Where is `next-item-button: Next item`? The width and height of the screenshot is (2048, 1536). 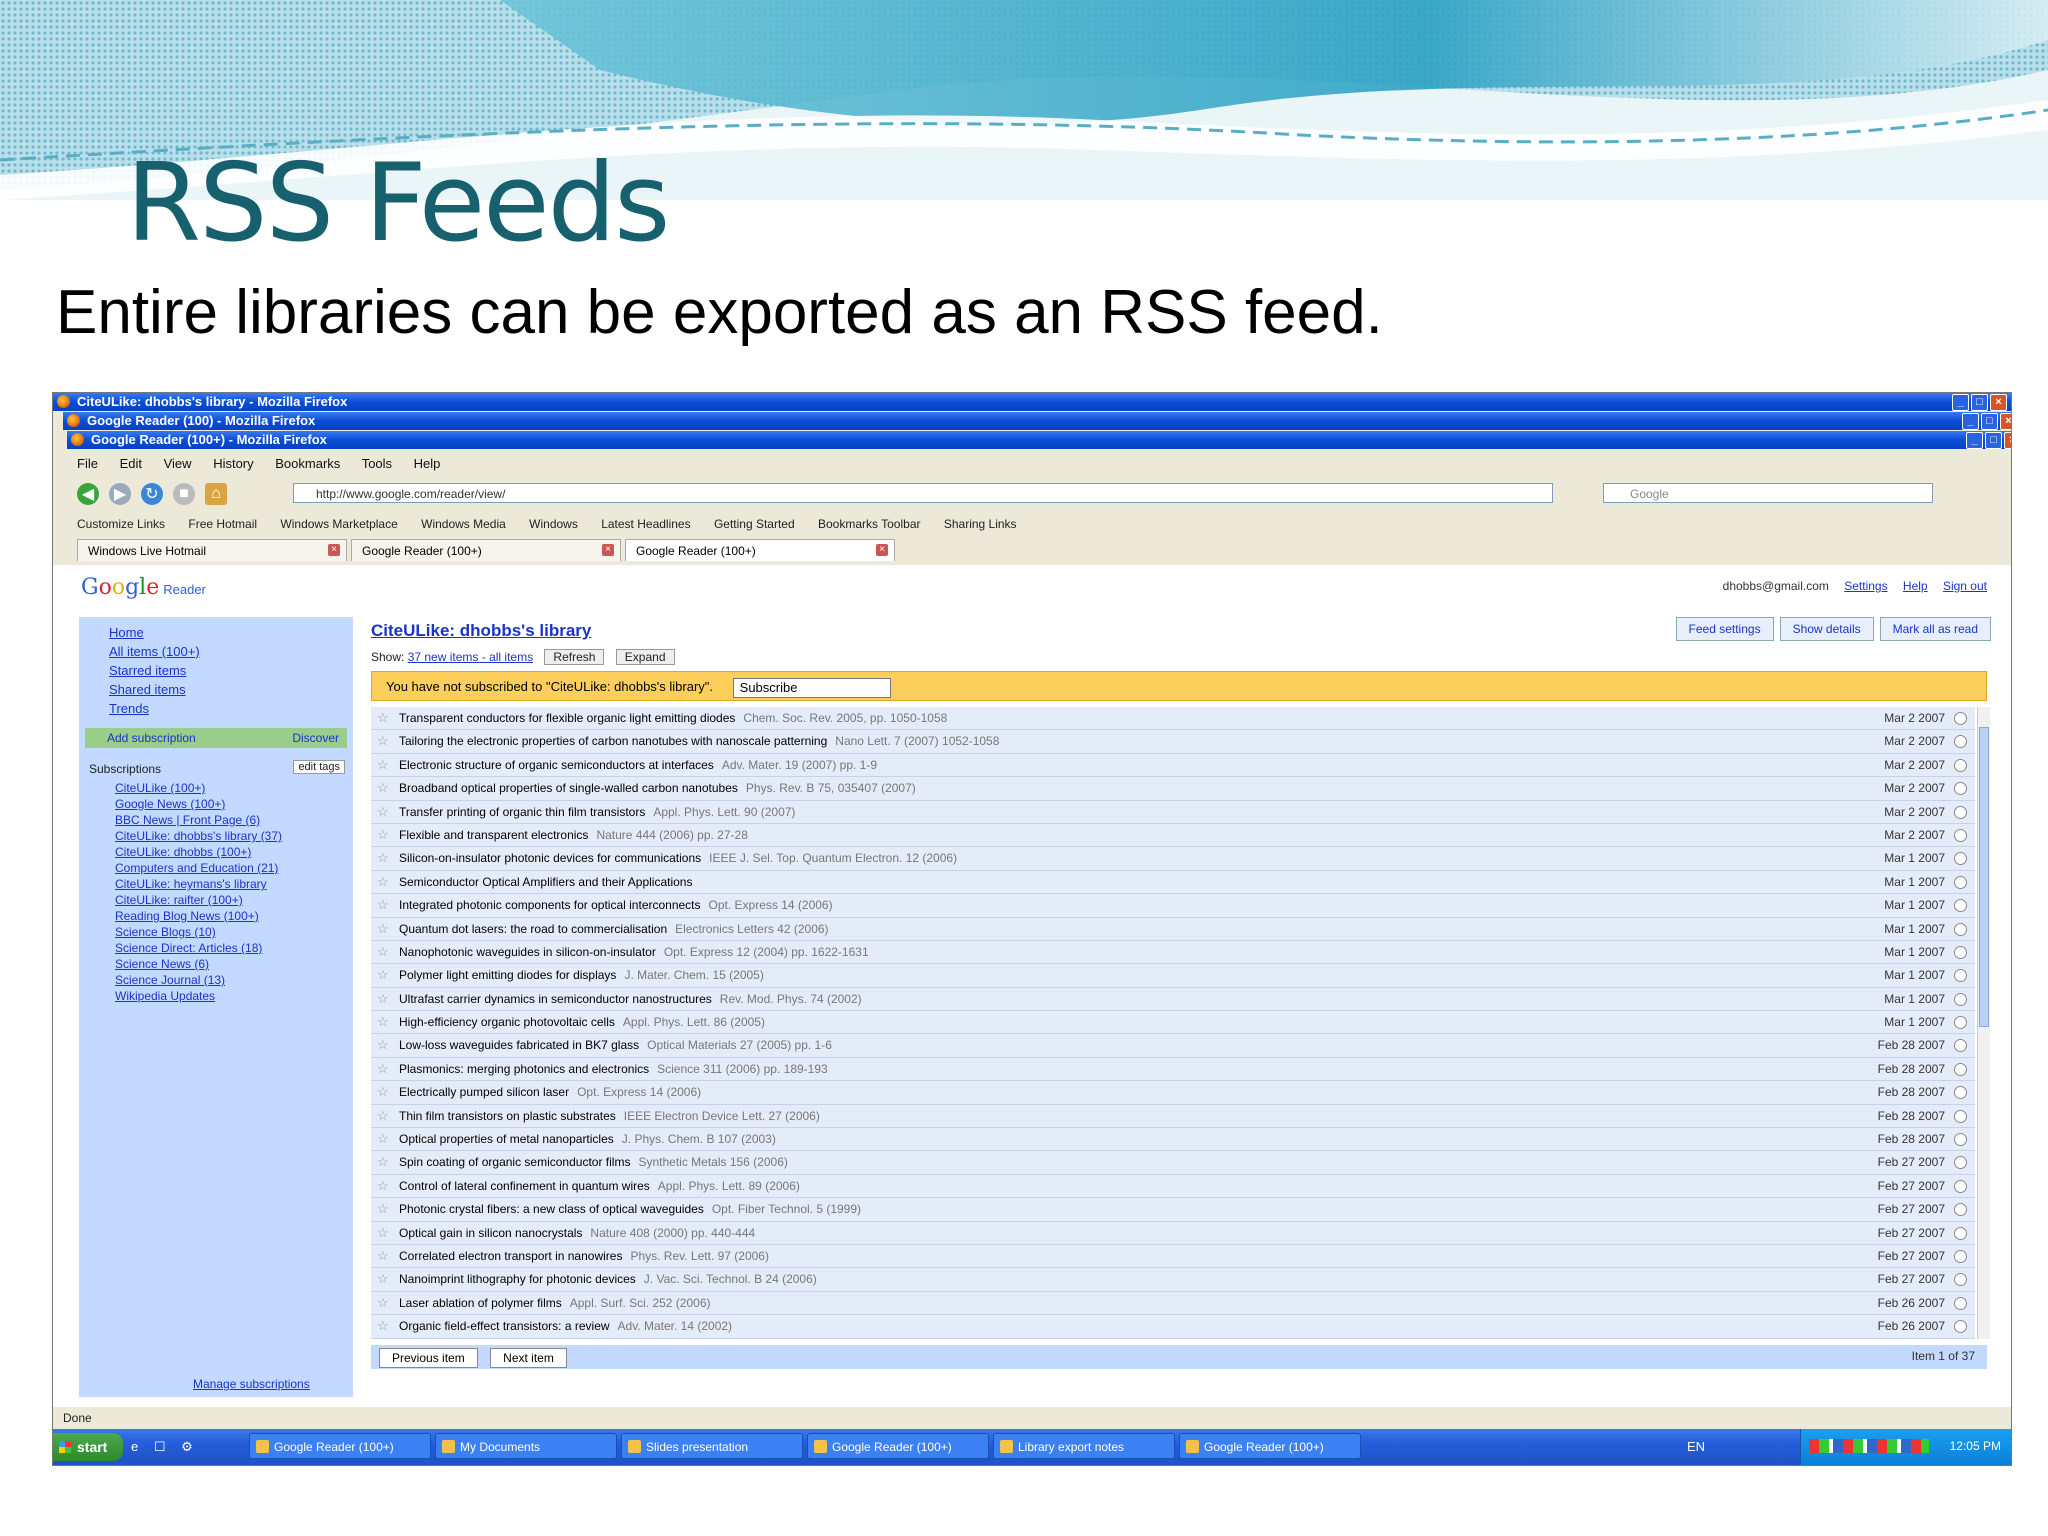 next-item-button: Next item is located at coordinates (528, 1358).